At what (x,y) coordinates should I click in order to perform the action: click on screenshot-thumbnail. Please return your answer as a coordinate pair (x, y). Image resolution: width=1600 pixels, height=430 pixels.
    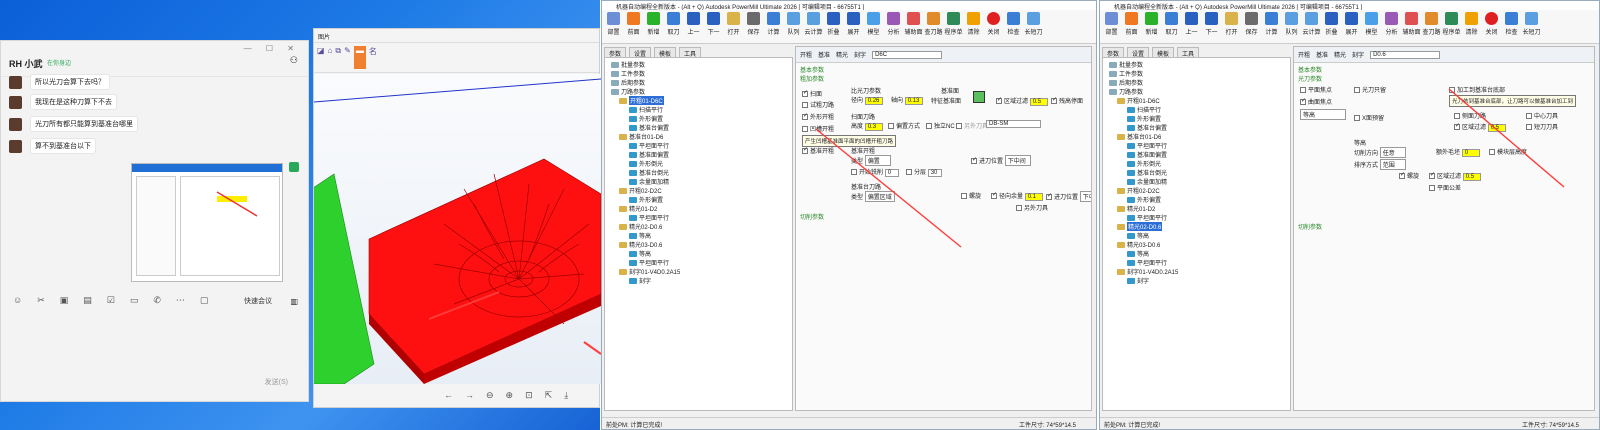
    Looking at the image, I should click on (207, 222).